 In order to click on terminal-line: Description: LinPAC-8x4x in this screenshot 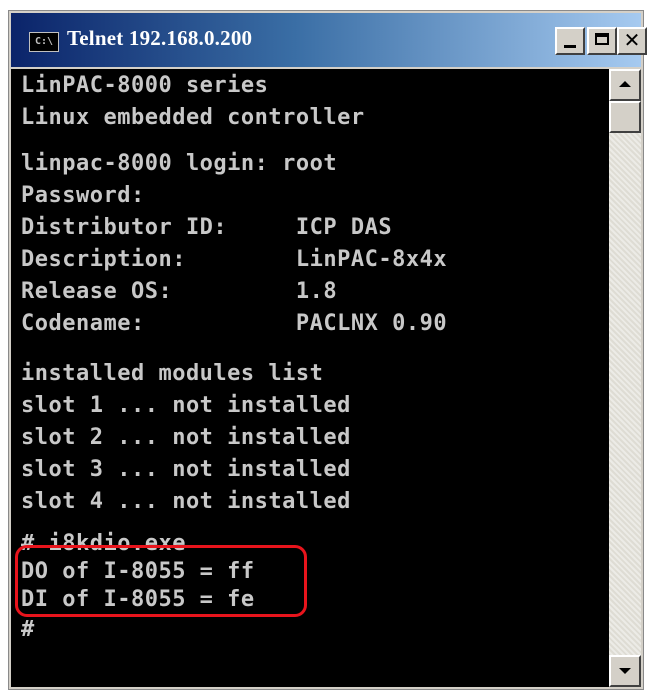, I will do `click(234, 259)`.